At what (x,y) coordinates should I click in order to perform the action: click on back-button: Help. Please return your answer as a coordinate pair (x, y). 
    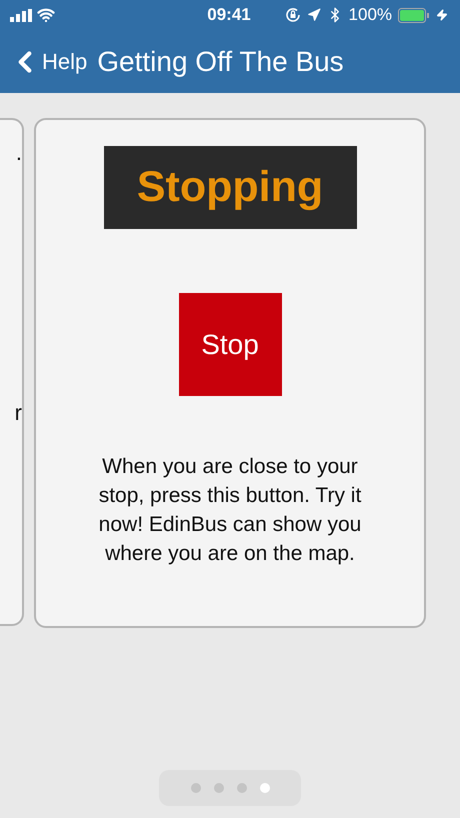
    Looking at the image, I should click on (48, 61).